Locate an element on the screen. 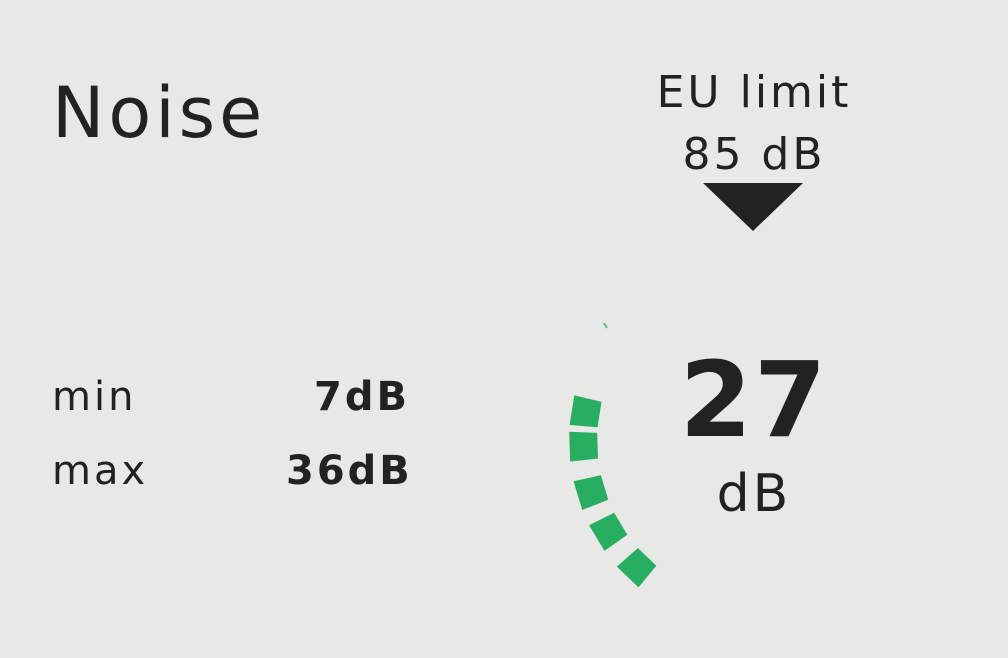 Image resolution: width=1008 pixels, height=658 pixels. noise-gauge is located at coordinates (613, 455).